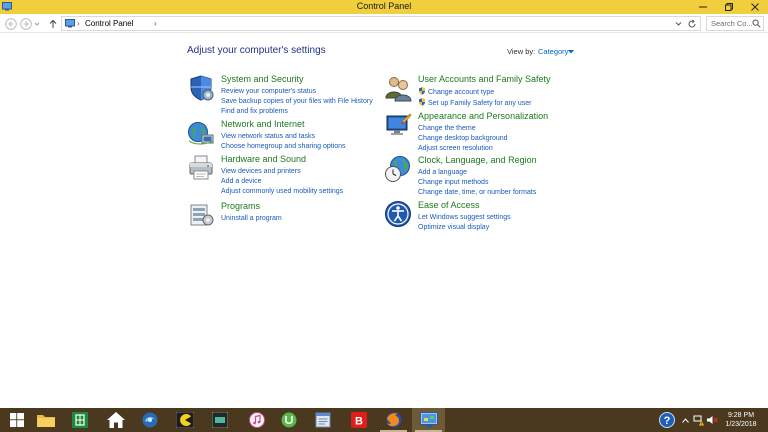 This screenshot has width=768, height=432. What do you see at coordinates (282, 172) in the screenshot?
I see `link-view-devices-and-printers: View devices and printers` at bounding box center [282, 172].